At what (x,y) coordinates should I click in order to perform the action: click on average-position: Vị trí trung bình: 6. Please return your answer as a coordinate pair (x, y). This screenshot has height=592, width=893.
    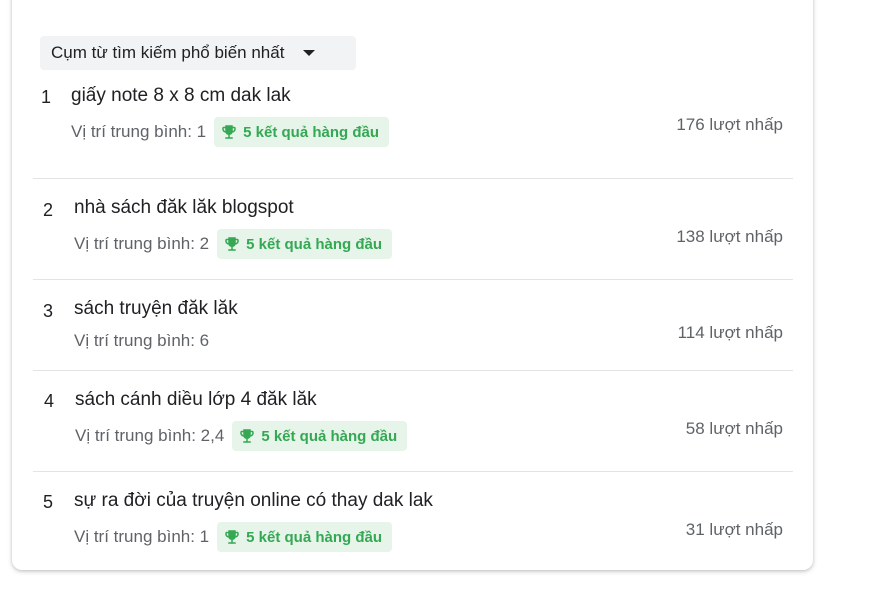
    Looking at the image, I should click on (141, 341).